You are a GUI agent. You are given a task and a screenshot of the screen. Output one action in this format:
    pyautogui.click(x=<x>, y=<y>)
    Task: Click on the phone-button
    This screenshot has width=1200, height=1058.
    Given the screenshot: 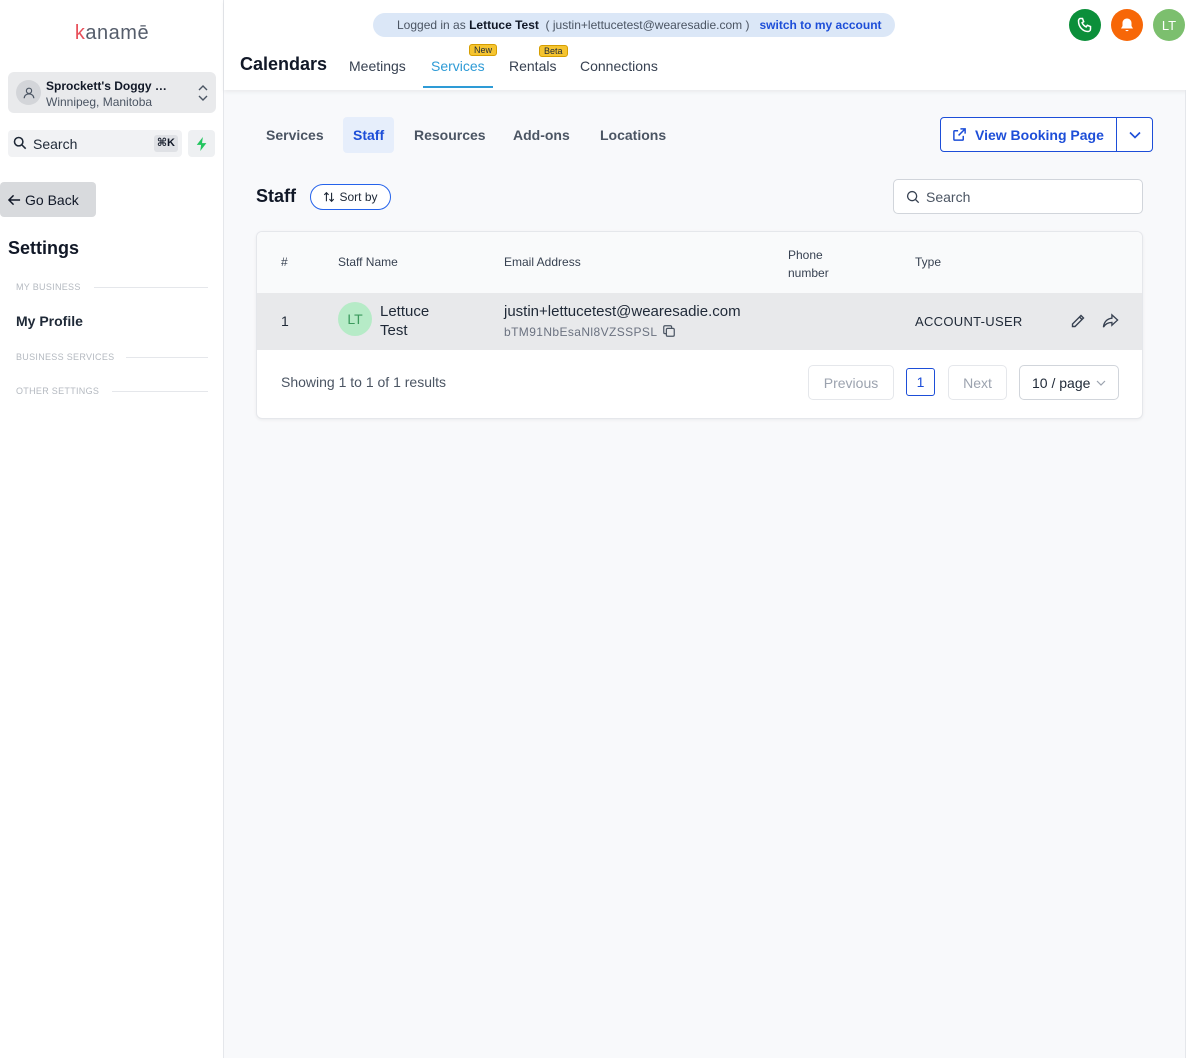 What is the action you would take?
    pyautogui.click(x=1085, y=25)
    